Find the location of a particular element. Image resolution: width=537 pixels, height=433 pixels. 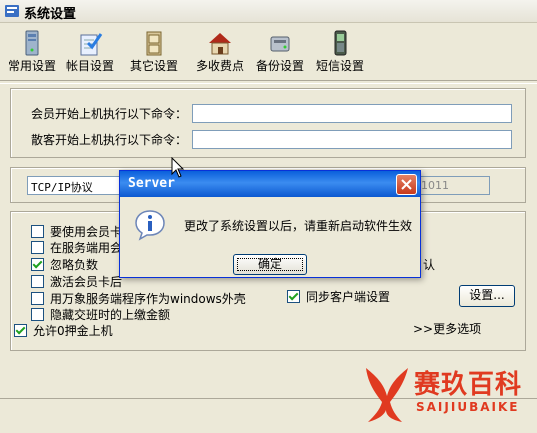

option-server-member: 在服务端用会 is located at coordinates (76, 247).